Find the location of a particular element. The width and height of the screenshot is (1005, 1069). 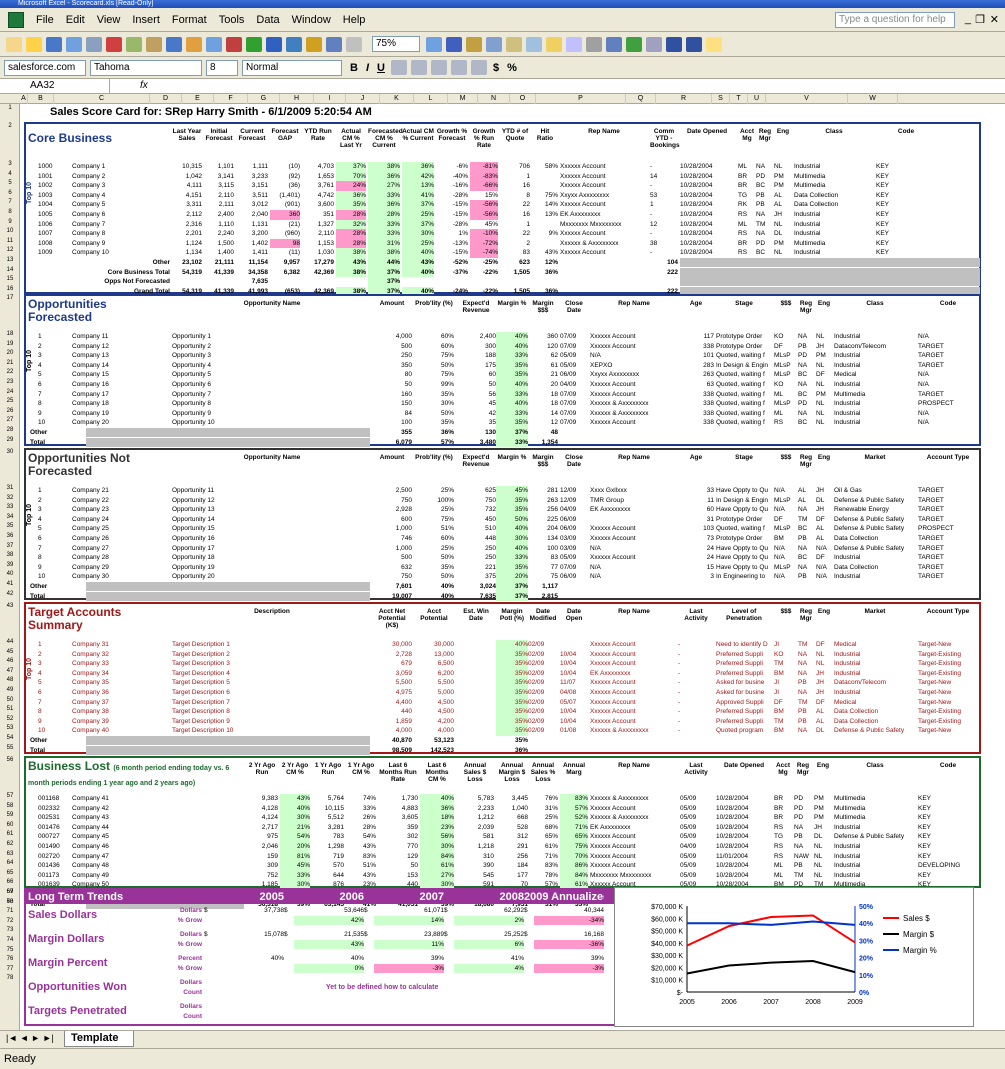

row-header: 20 is located at coordinates (10, 354).